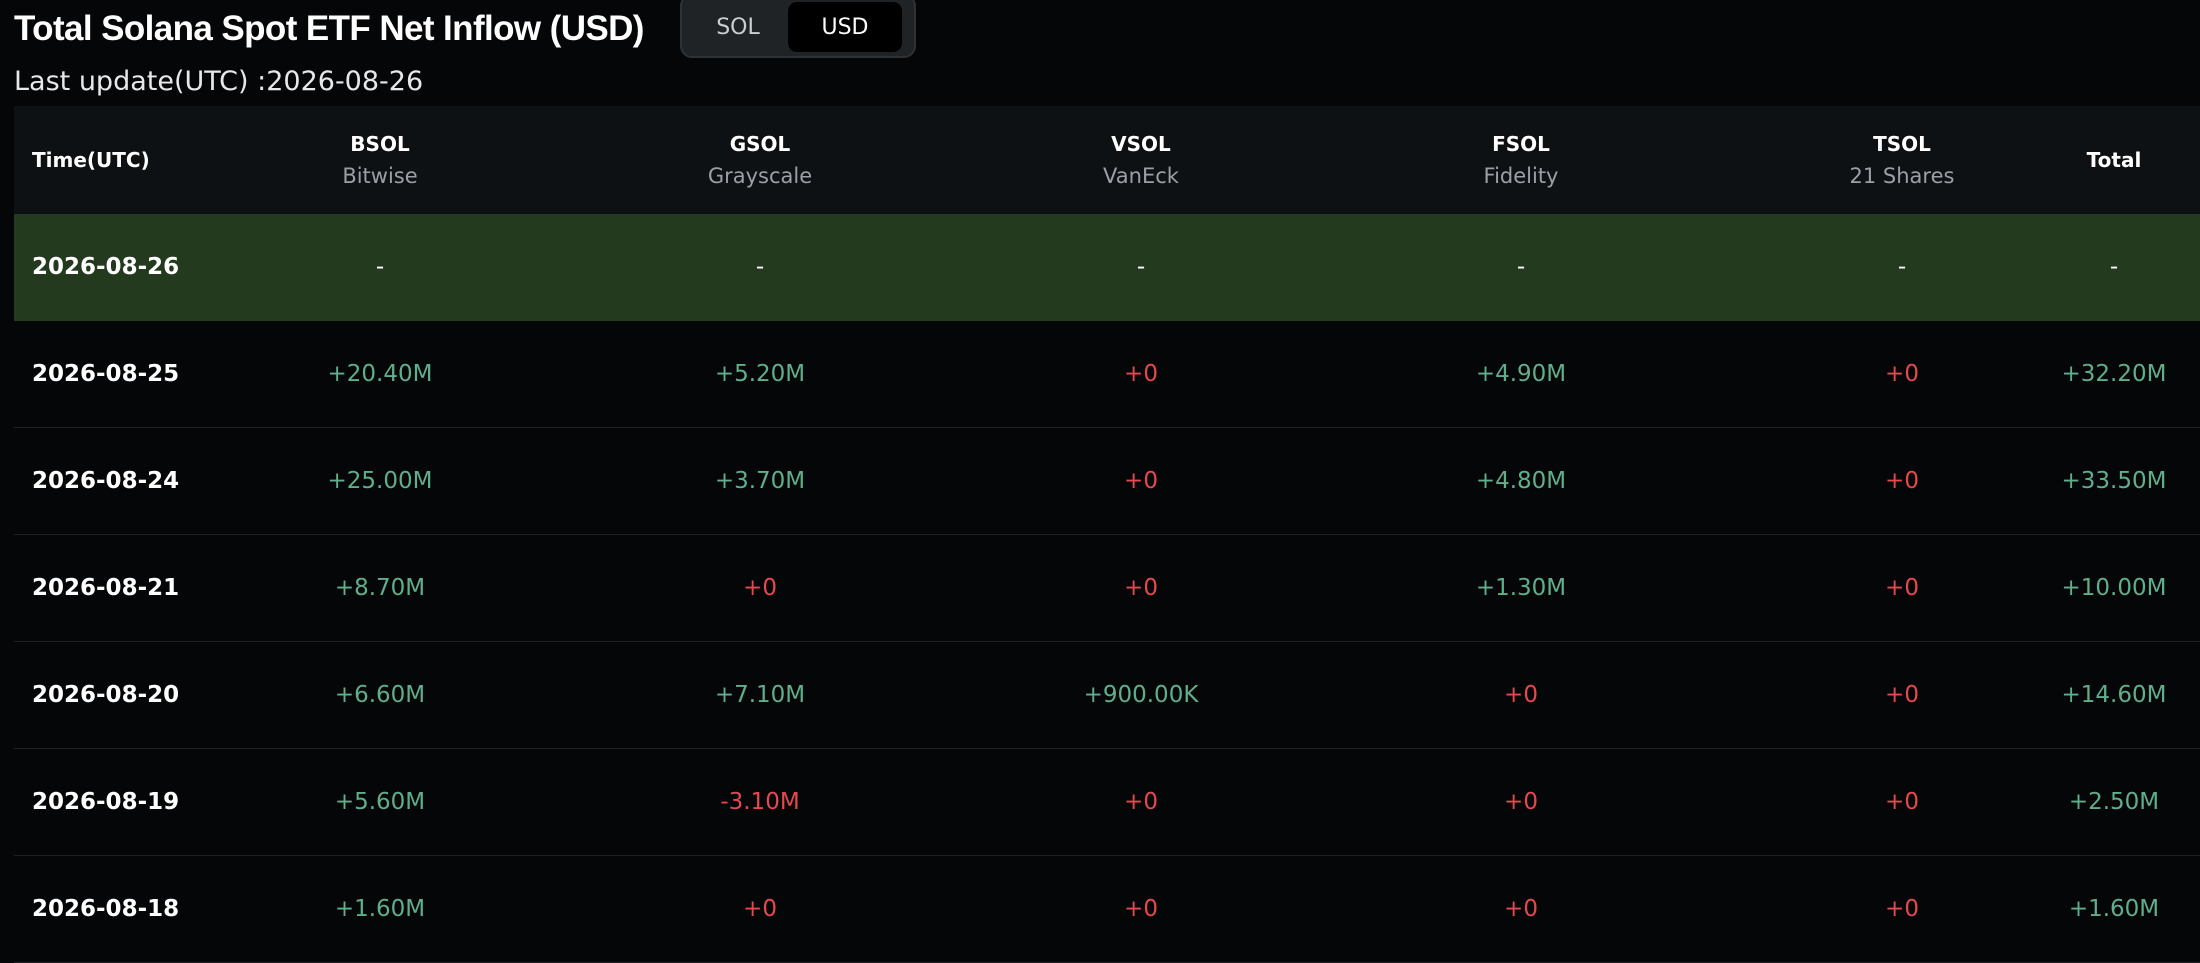 The image size is (2200, 963). I want to click on bsol-value-cell: +20.40M, so click(380, 374).